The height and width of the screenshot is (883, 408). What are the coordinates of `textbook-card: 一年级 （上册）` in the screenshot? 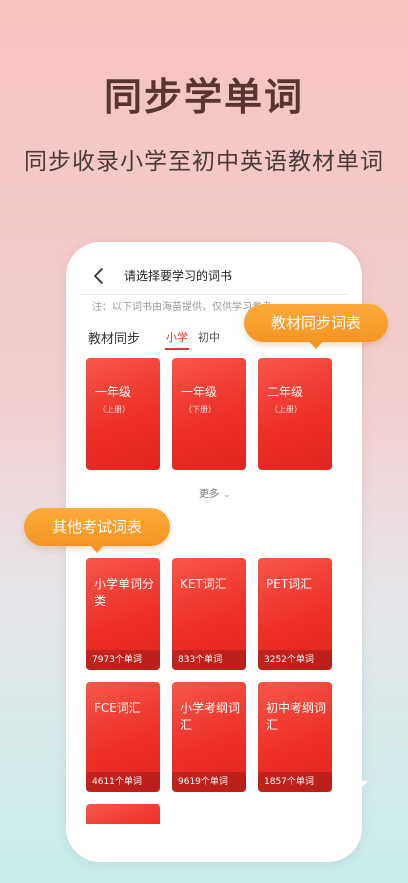 It's located at (123, 414).